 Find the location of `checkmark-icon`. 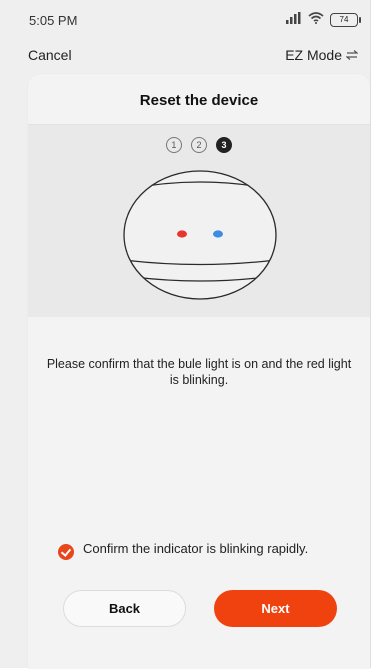

checkmark-icon is located at coordinates (66, 552).